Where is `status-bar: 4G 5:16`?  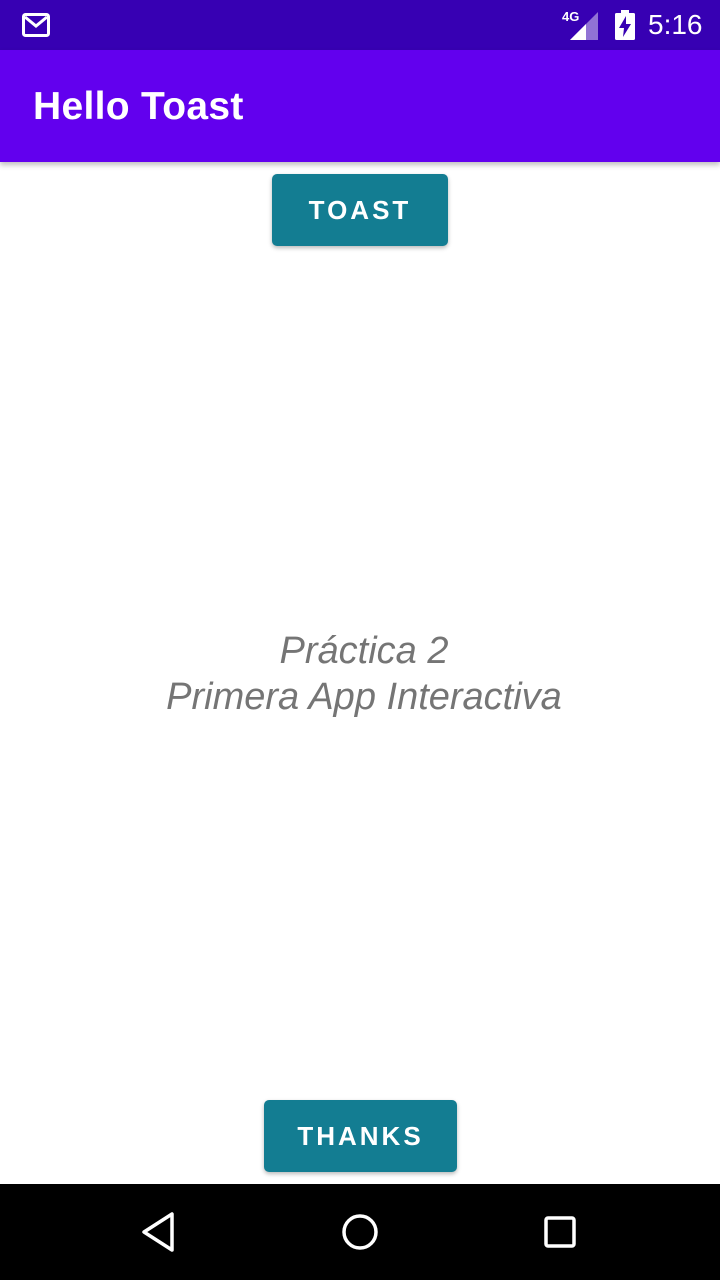
status-bar: 4G 5:16 is located at coordinates (360, 25).